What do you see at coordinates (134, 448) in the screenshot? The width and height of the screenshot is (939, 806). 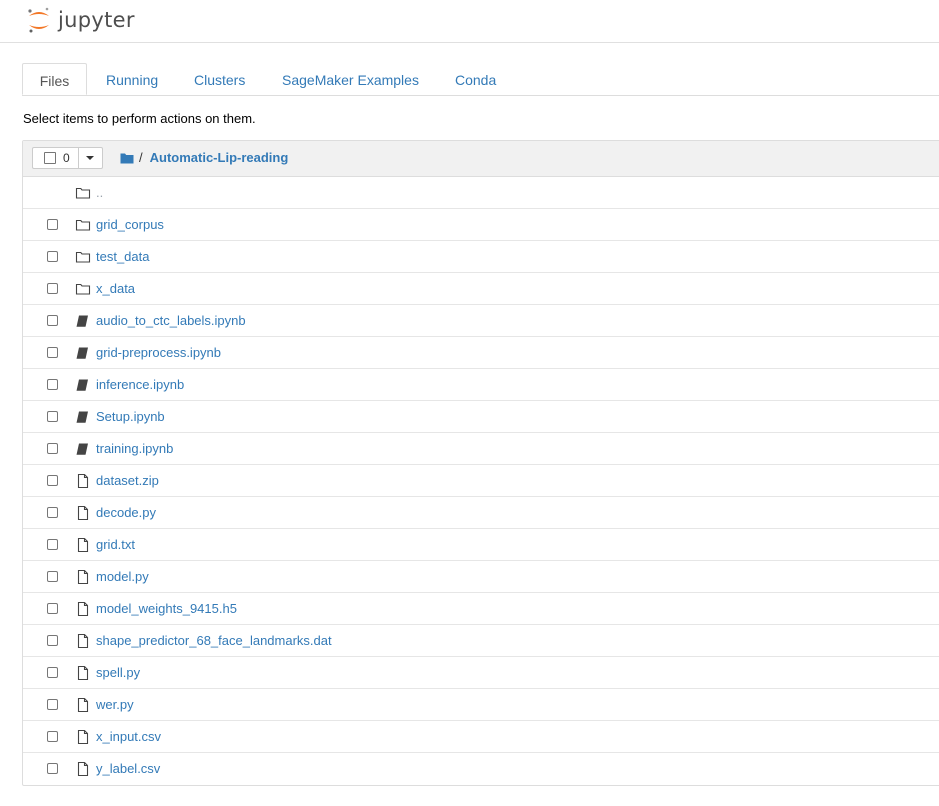 I see `file-name-link: training.ipynb` at bounding box center [134, 448].